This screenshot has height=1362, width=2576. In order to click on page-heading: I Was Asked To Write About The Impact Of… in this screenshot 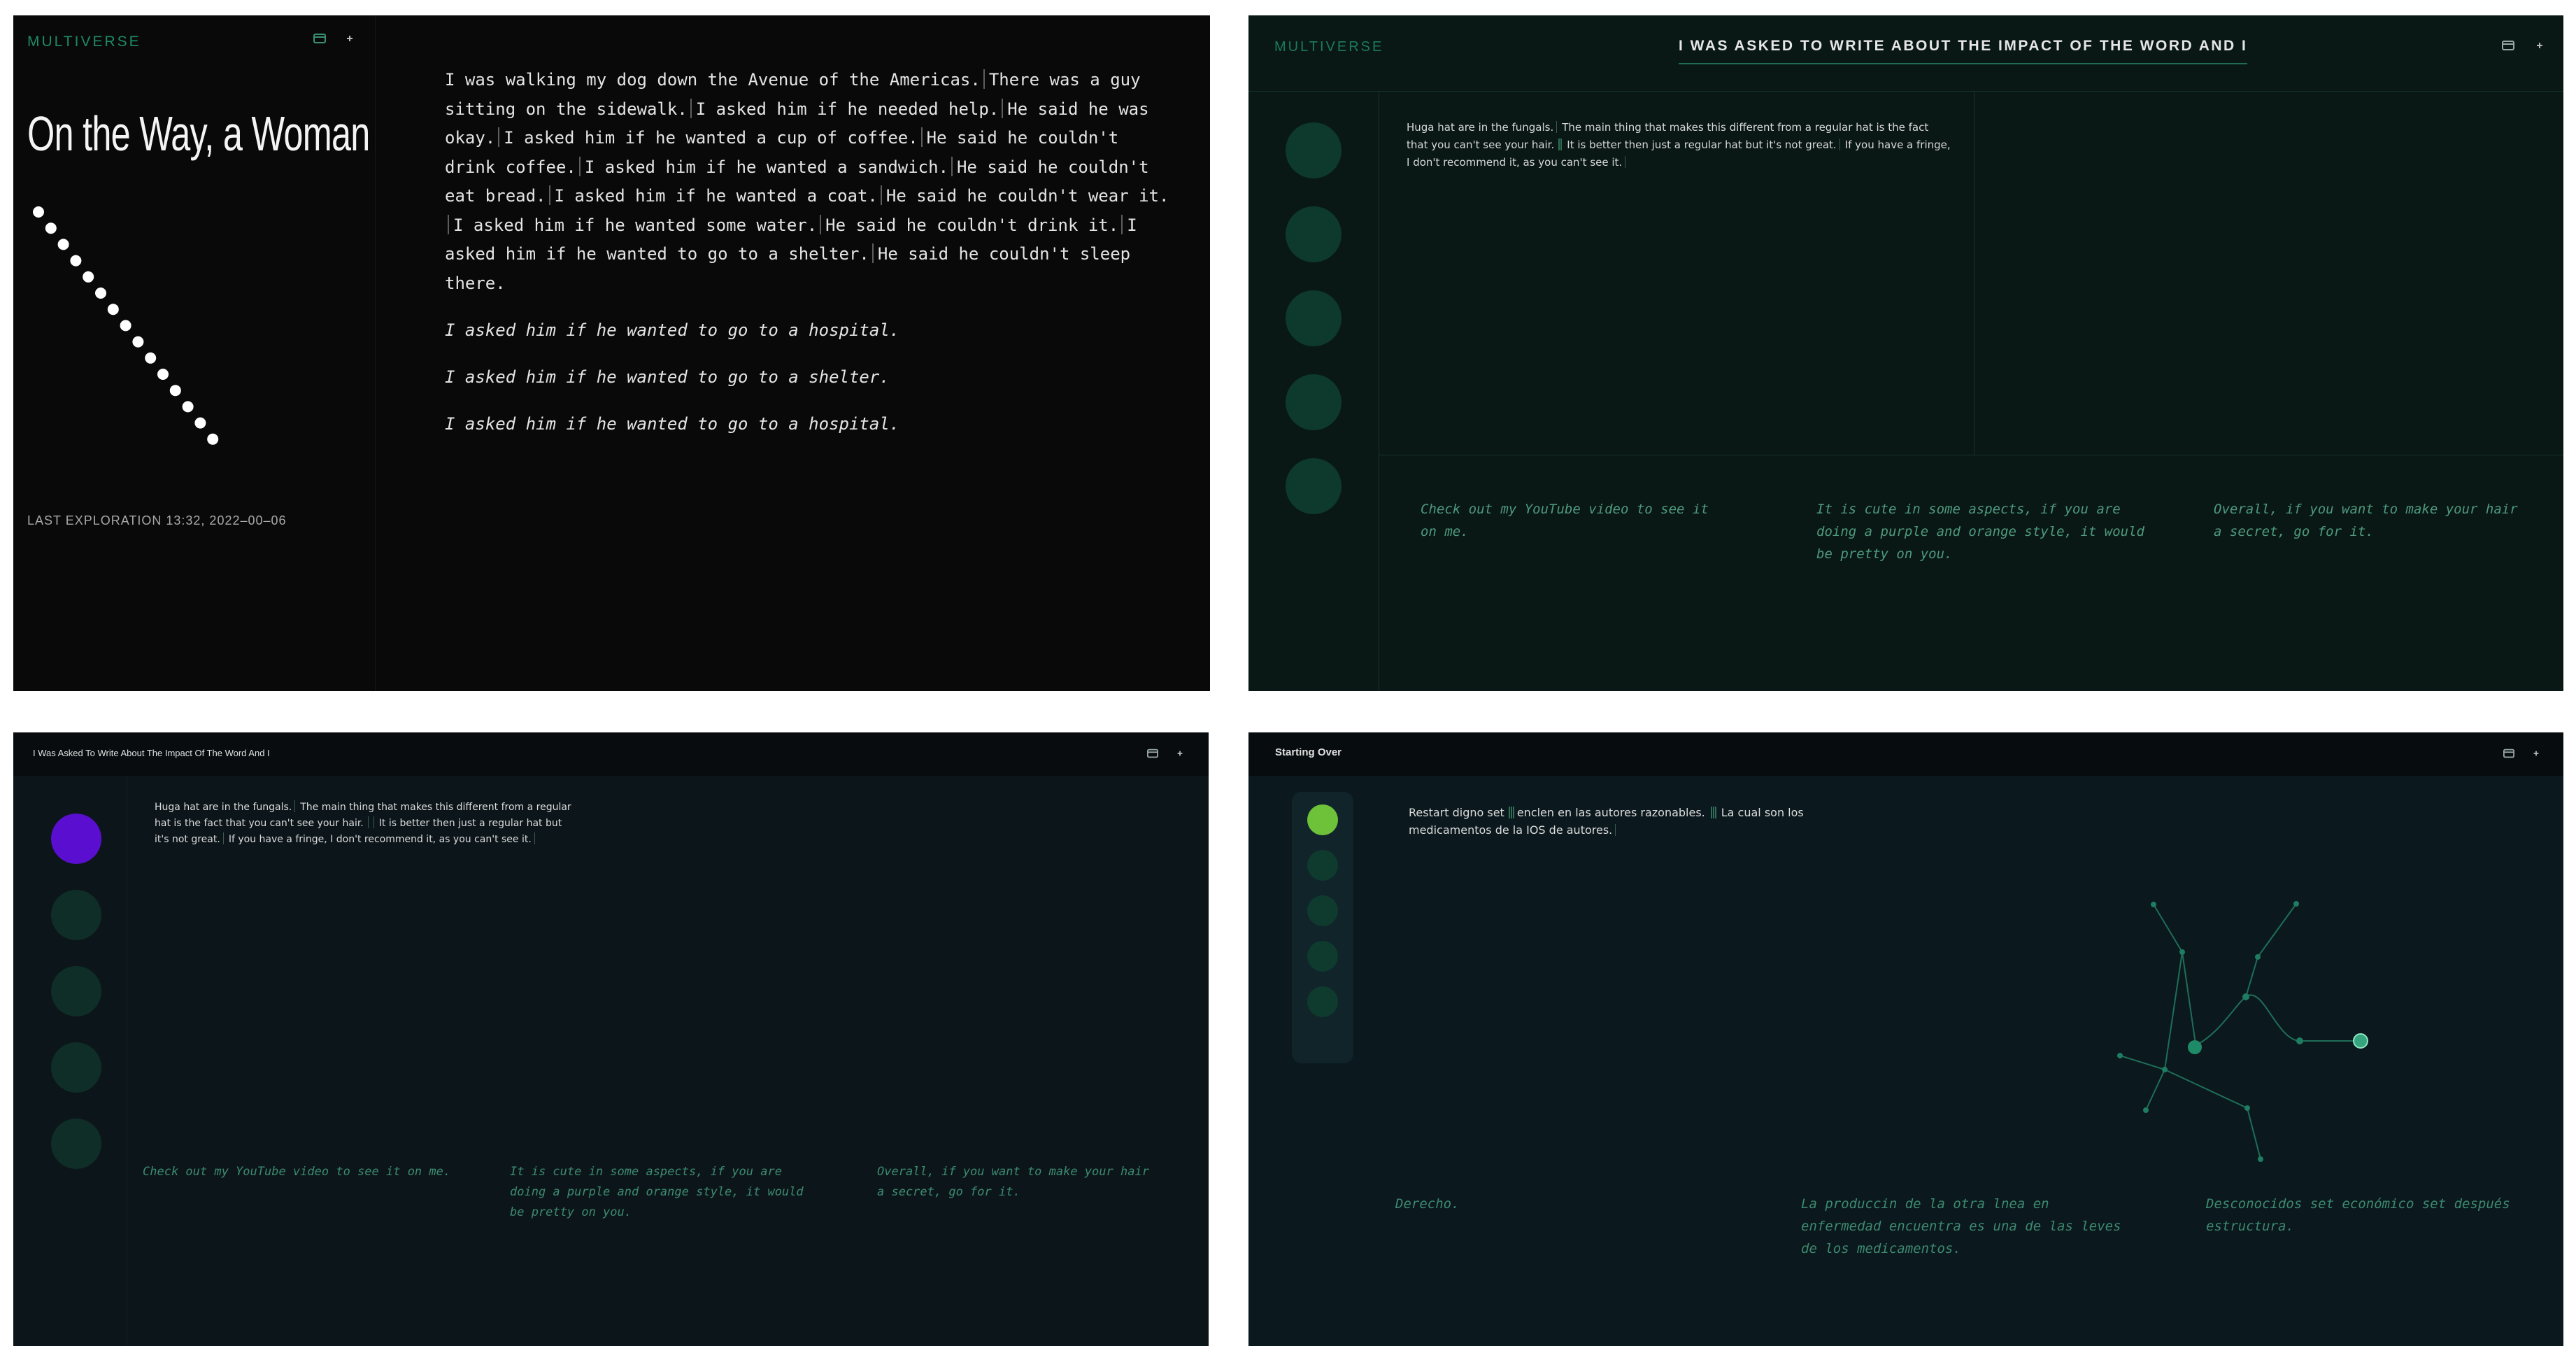, I will do `click(151, 753)`.